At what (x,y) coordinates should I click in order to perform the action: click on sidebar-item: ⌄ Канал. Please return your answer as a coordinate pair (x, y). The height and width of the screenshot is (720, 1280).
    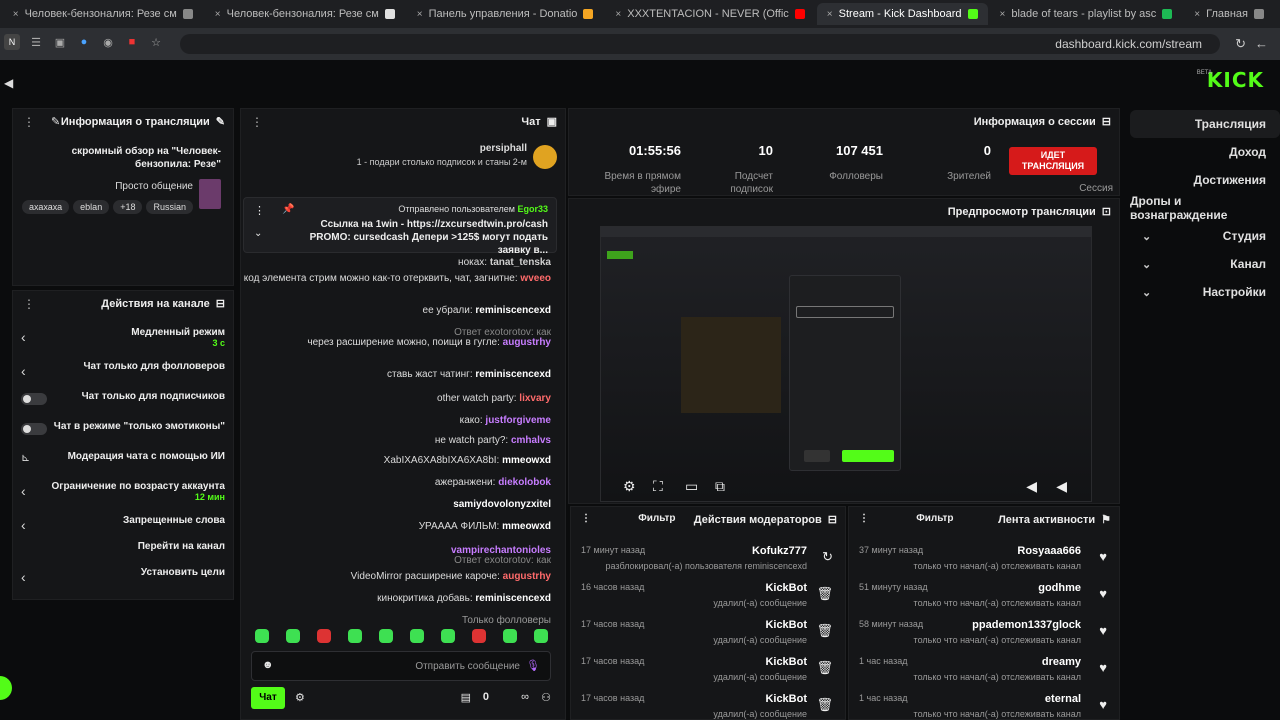
    Looking at the image, I should click on (1205, 264).